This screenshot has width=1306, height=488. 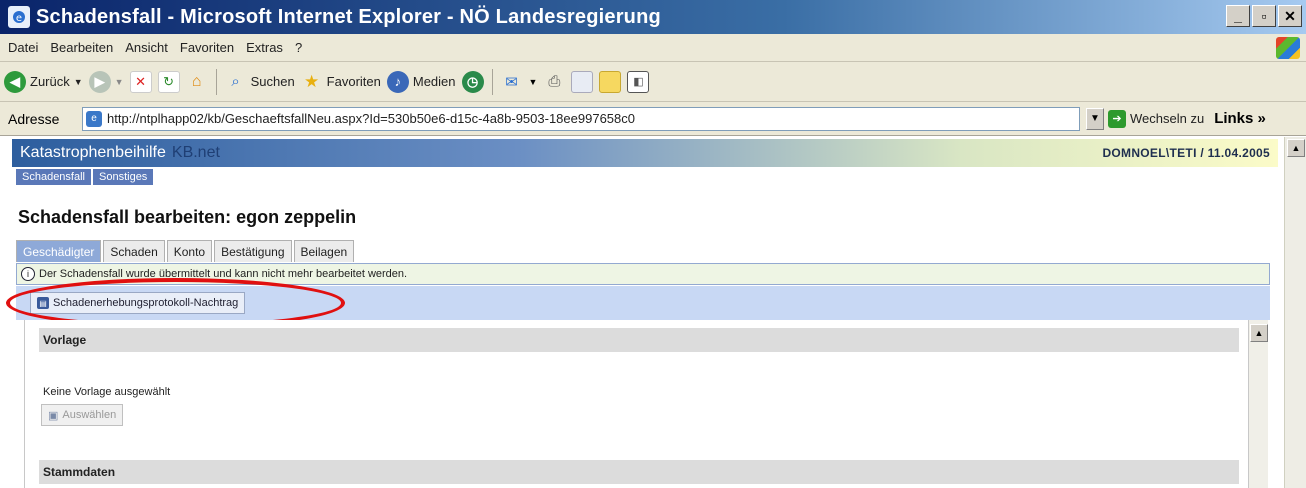 What do you see at coordinates (1117, 118) in the screenshot?
I see `go-arrow-icon: ➔` at bounding box center [1117, 118].